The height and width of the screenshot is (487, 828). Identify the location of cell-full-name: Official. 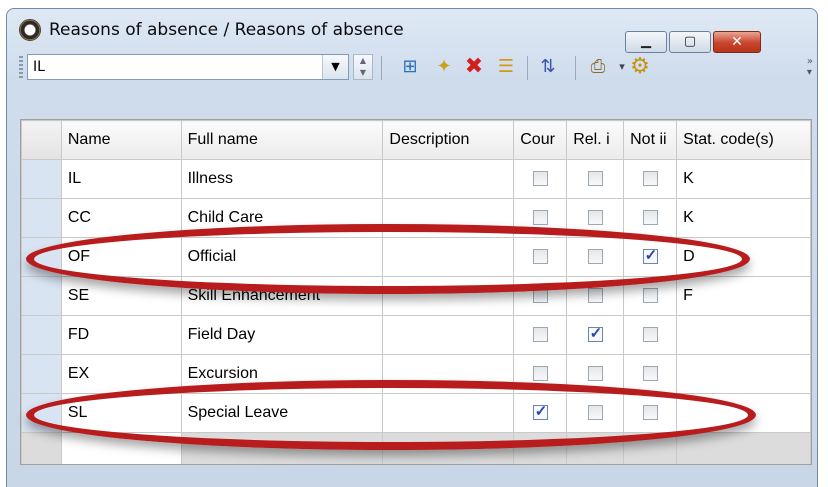
(282, 257).